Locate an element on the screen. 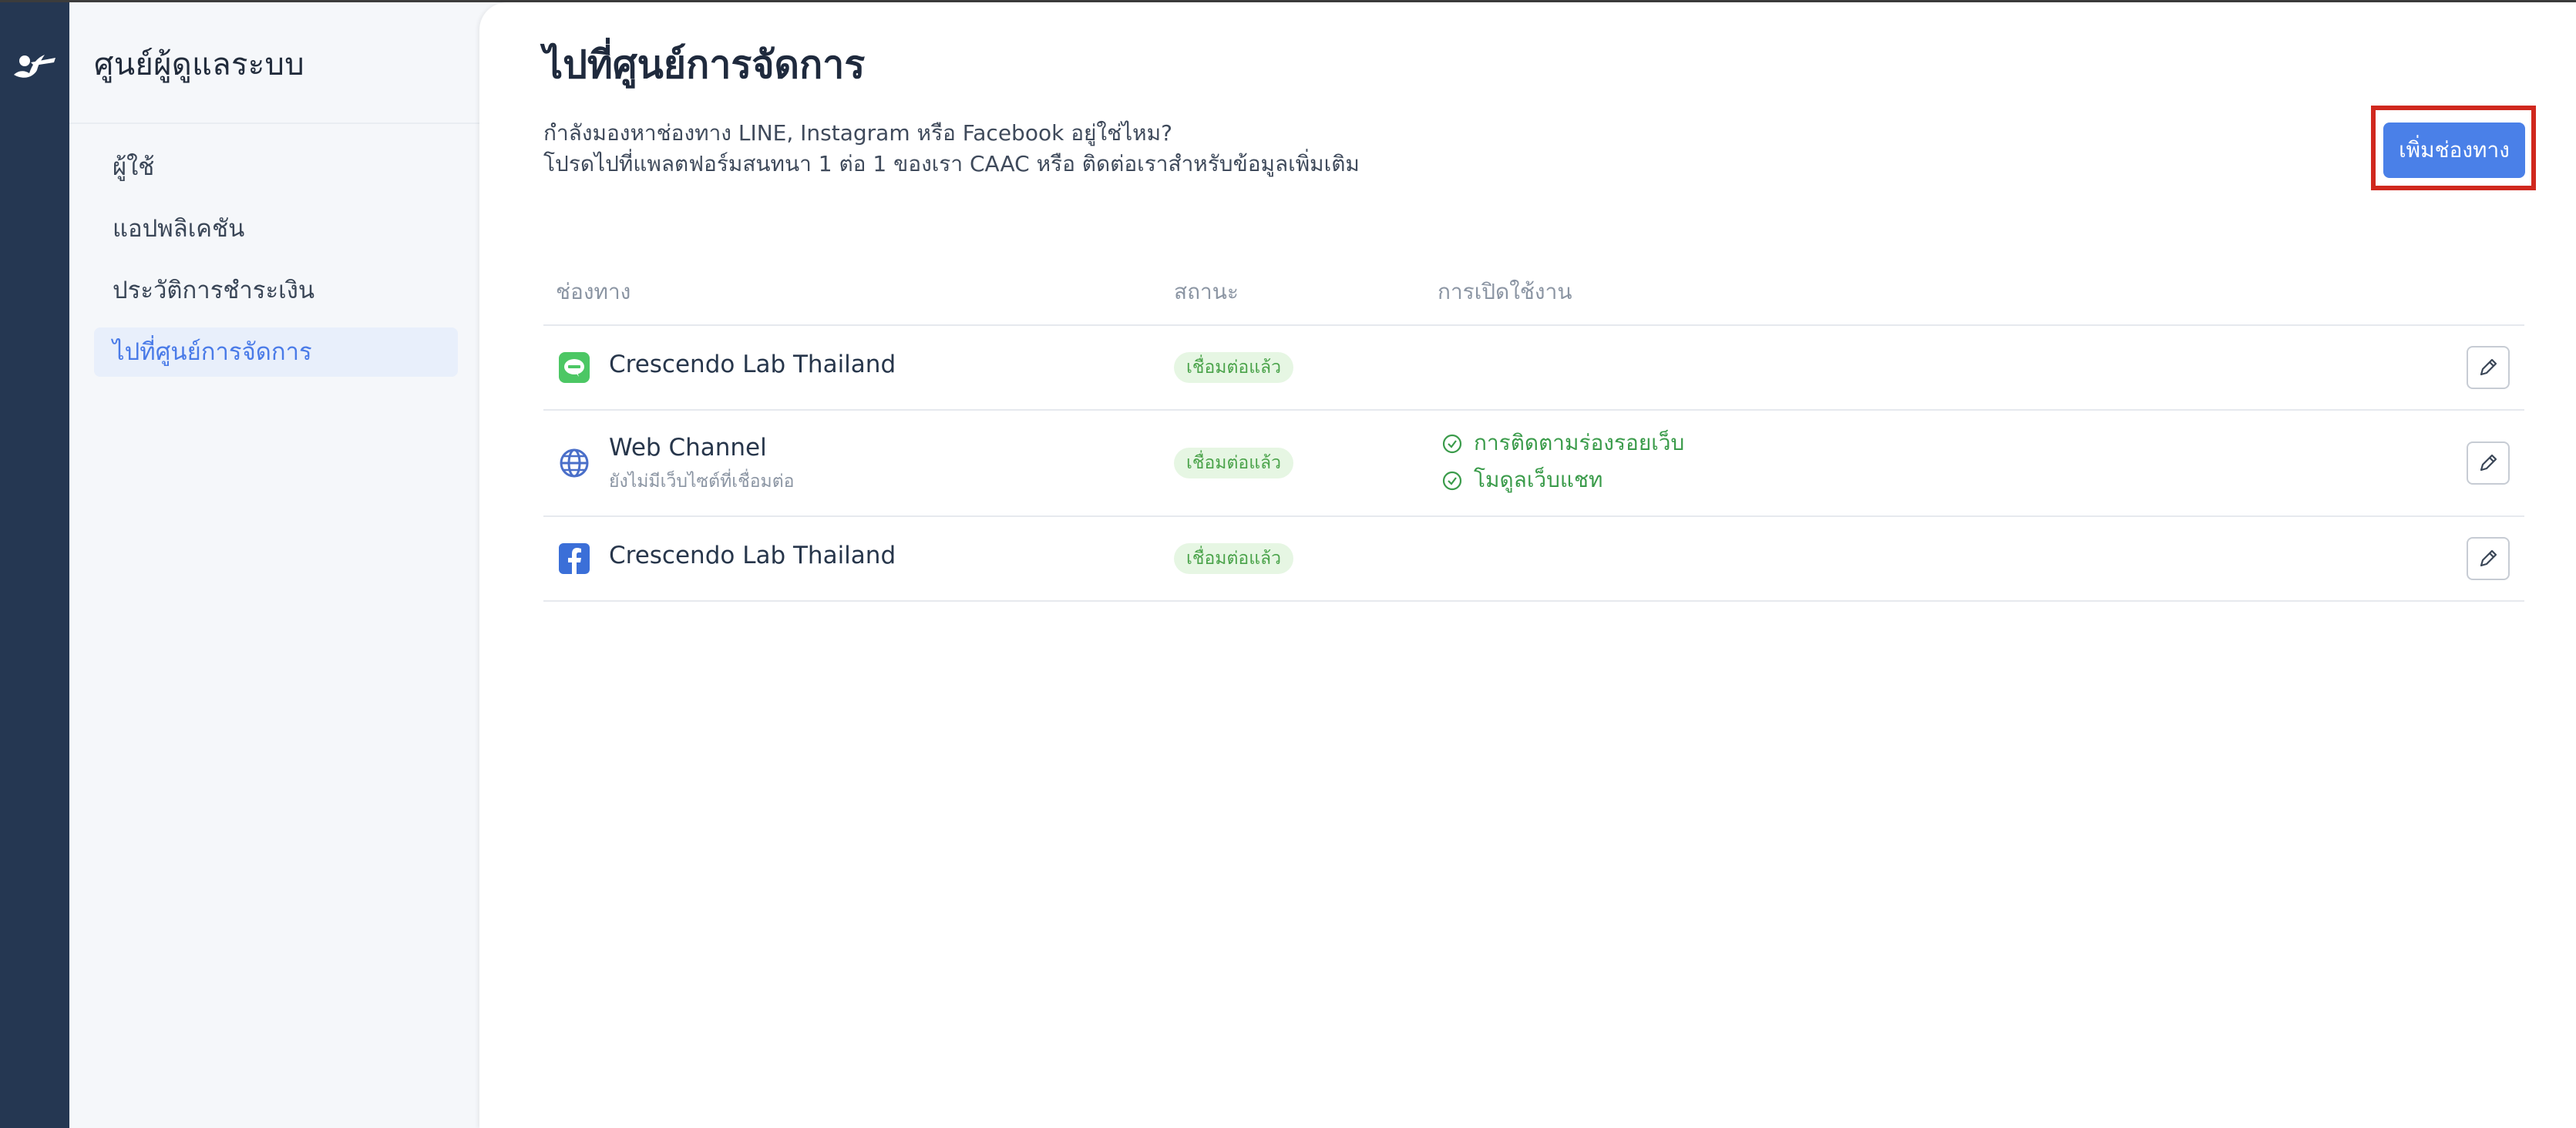 The height and width of the screenshot is (1128, 2576). column-header-channel: ช่องทาง is located at coordinates (593, 291).